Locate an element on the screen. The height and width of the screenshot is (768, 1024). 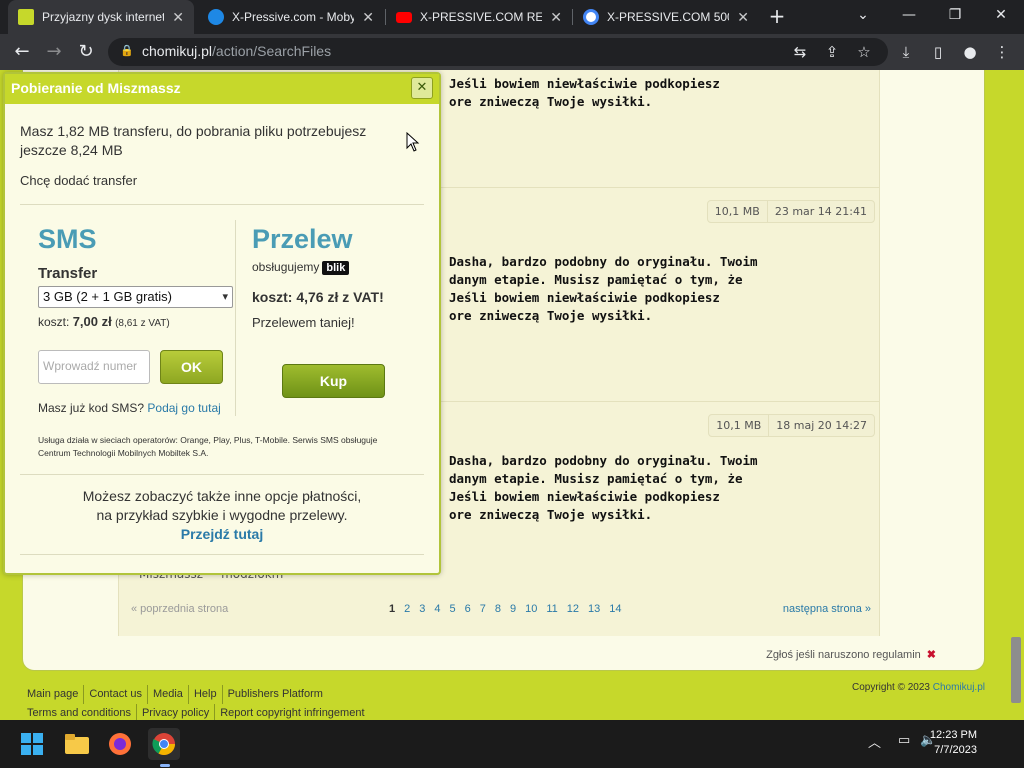
transfer-select: 3 GB (2 + 1 GB gratis) ▾ is located at coordinates (135, 297).